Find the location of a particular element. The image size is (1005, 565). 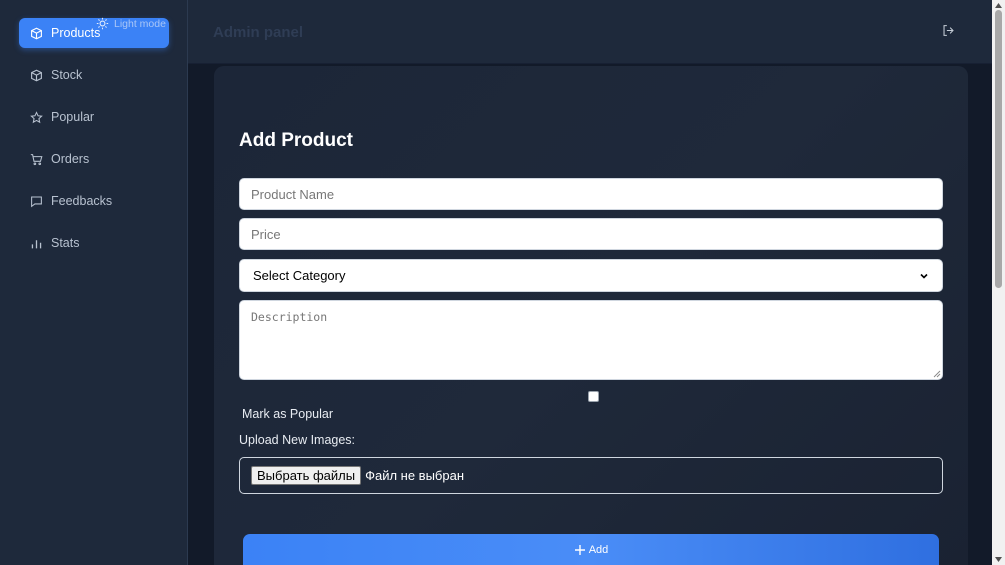

sun-icon is located at coordinates (102, 23).